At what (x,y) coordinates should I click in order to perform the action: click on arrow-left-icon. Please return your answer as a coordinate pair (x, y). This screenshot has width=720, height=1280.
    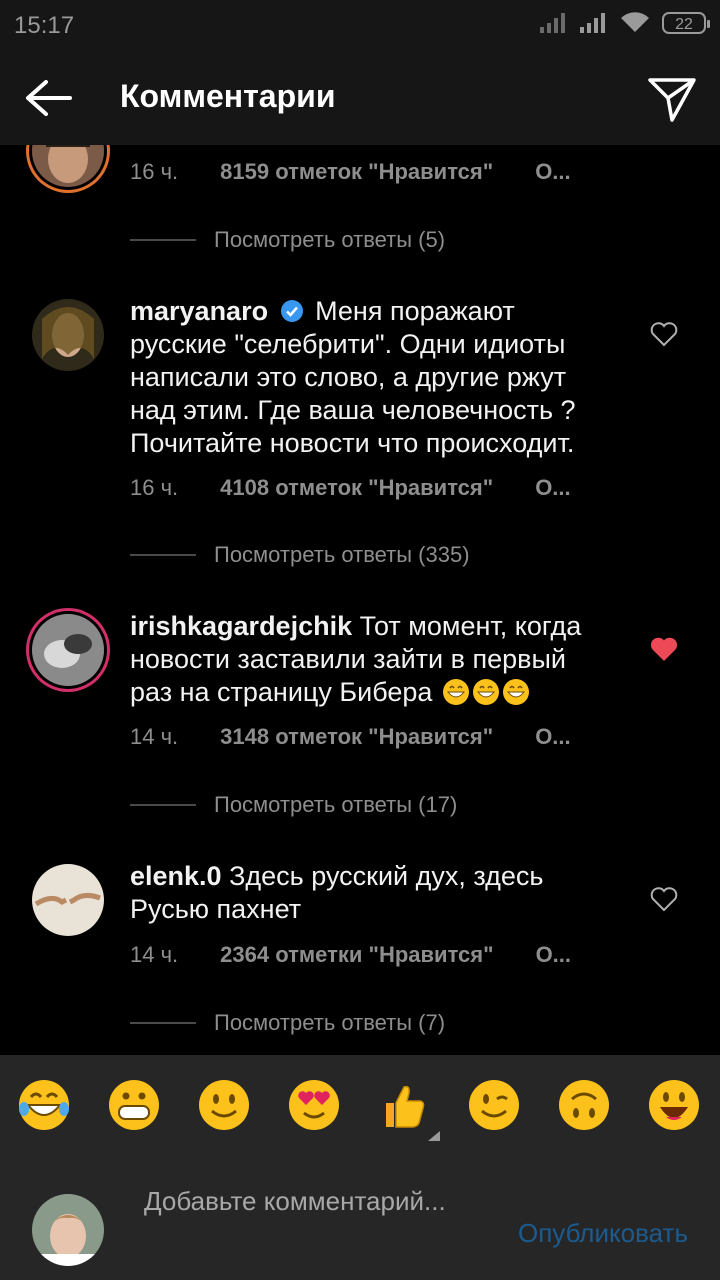
    Looking at the image, I should click on (48, 98).